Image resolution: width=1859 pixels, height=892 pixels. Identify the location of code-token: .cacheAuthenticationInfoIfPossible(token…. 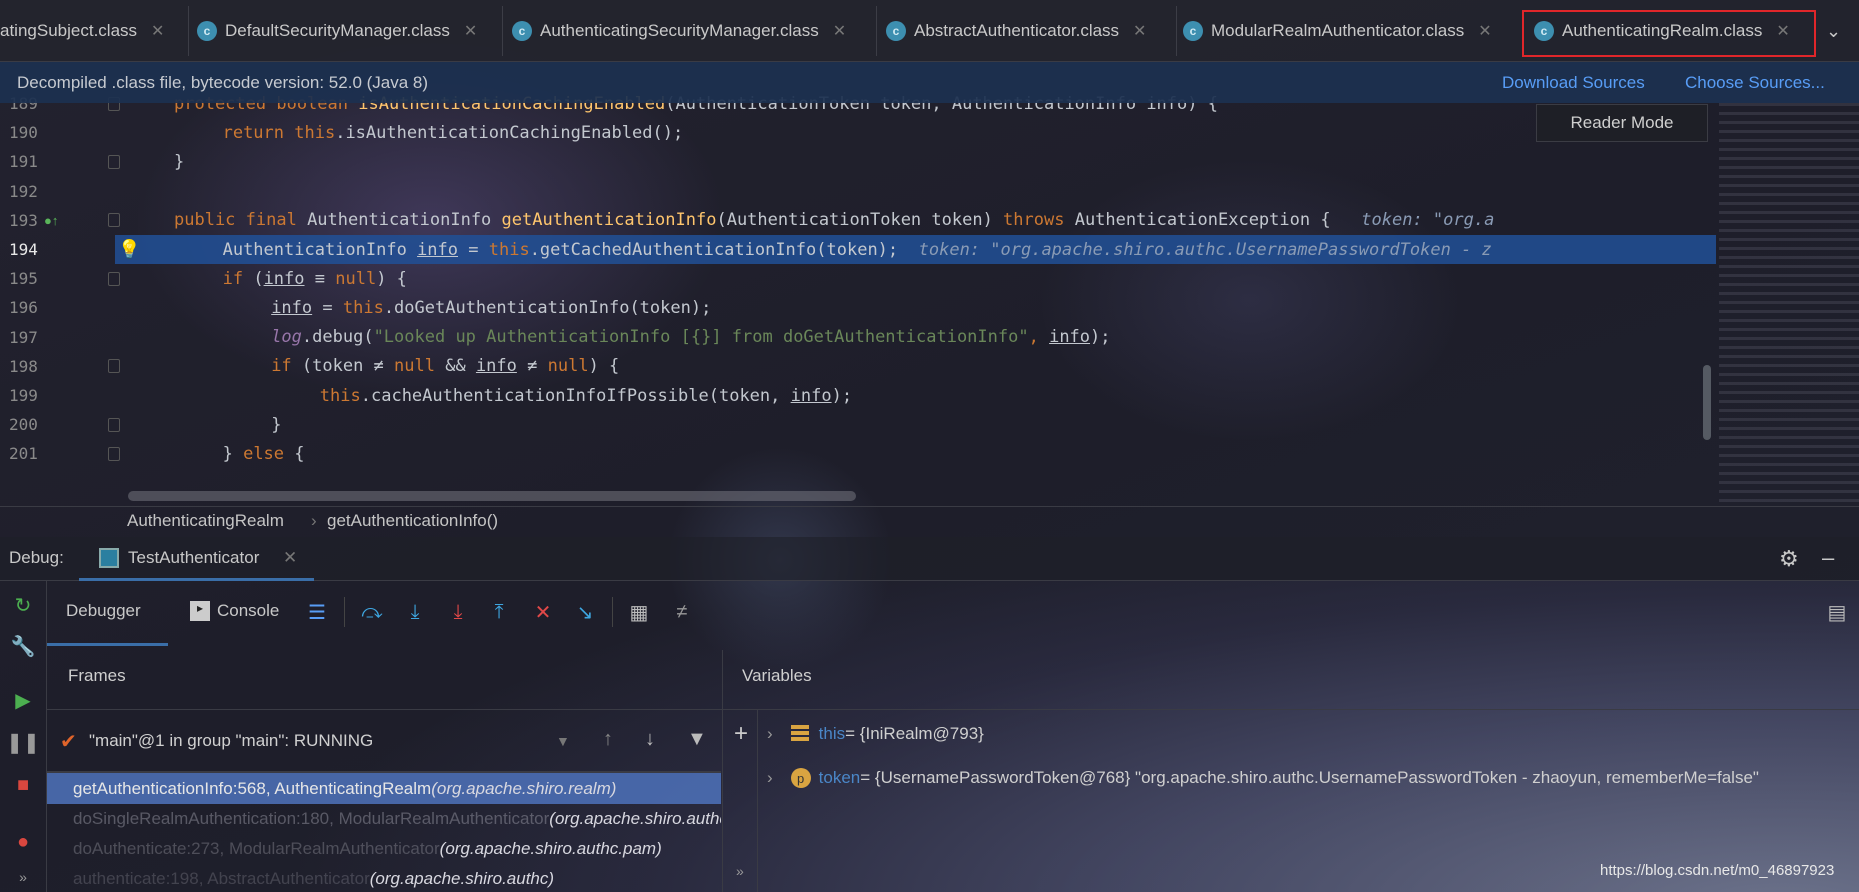
(575, 395).